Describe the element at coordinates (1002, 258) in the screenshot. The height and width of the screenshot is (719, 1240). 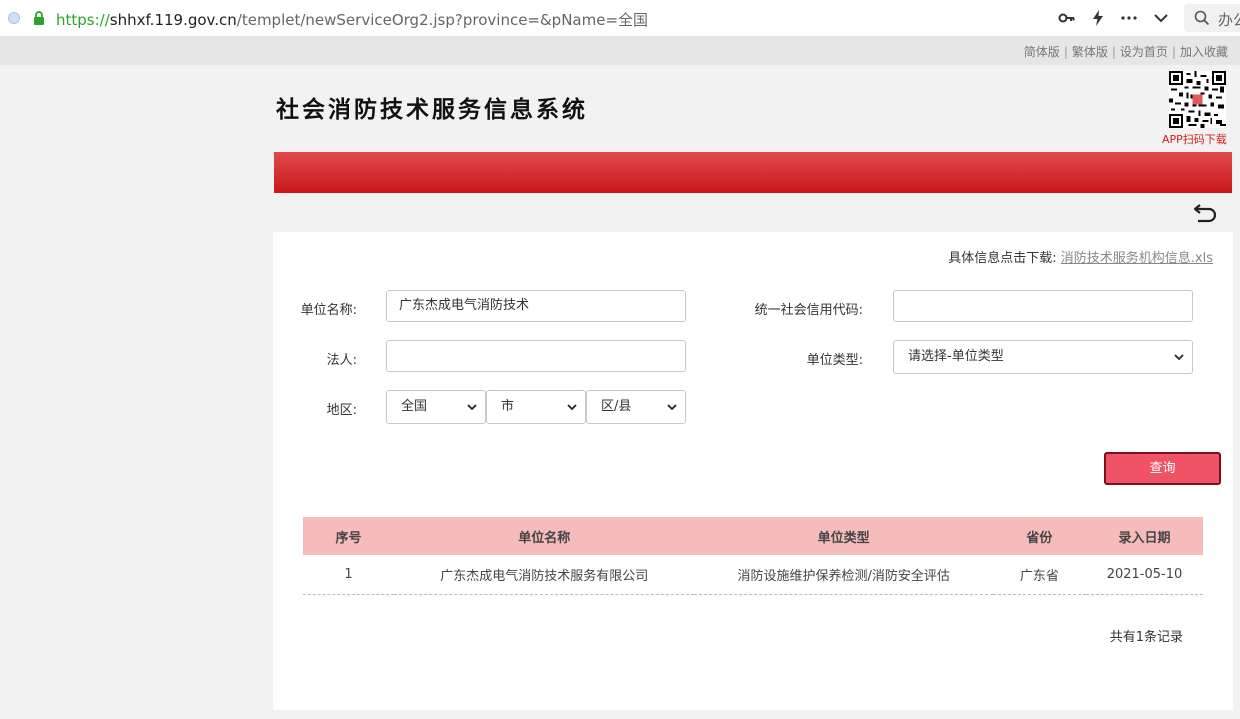
I see `download-label: 具体信息点击下载:` at that location.